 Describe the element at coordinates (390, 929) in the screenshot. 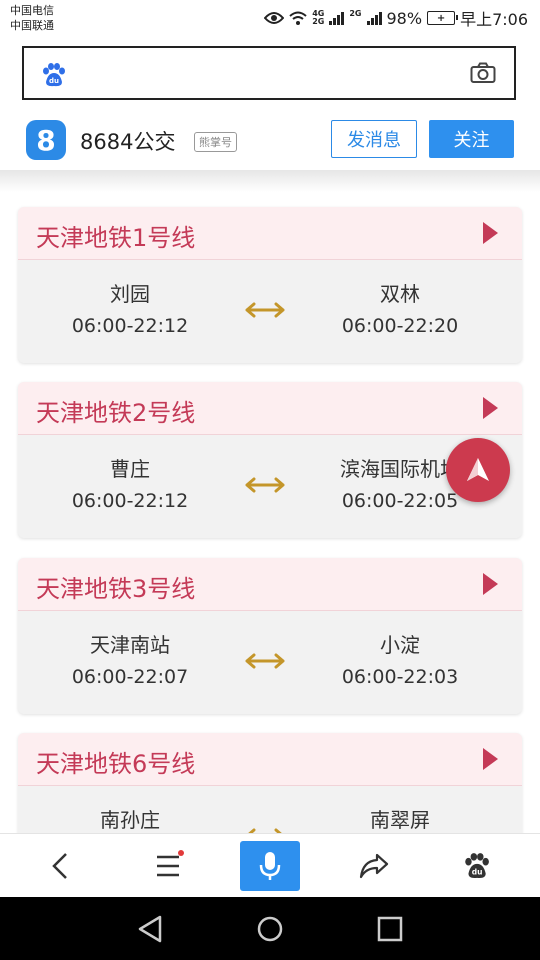

I see `nav-recents-icon` at that location.